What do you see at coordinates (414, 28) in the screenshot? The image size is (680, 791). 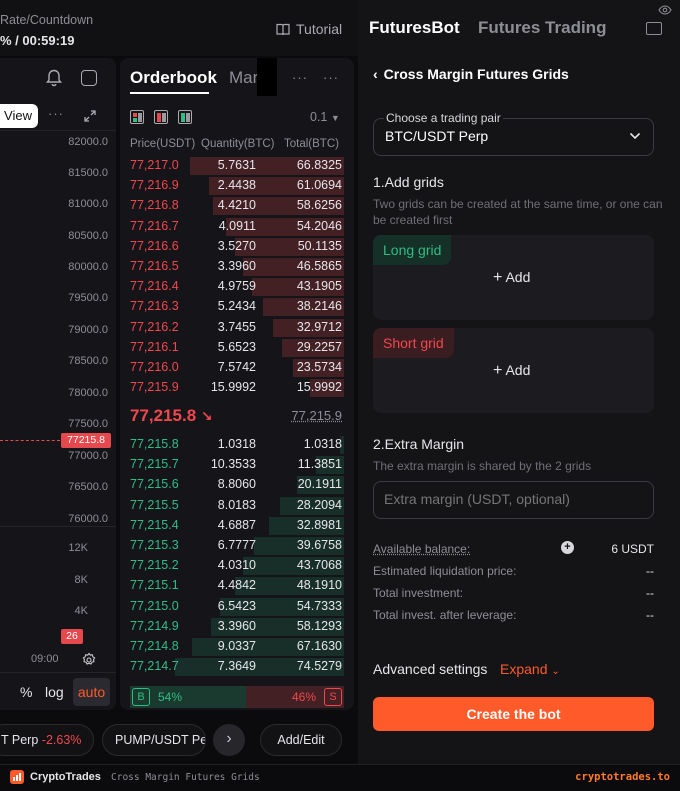 I see `tab-futuresbot: FuturesBot` at bounding box center [414, 28].